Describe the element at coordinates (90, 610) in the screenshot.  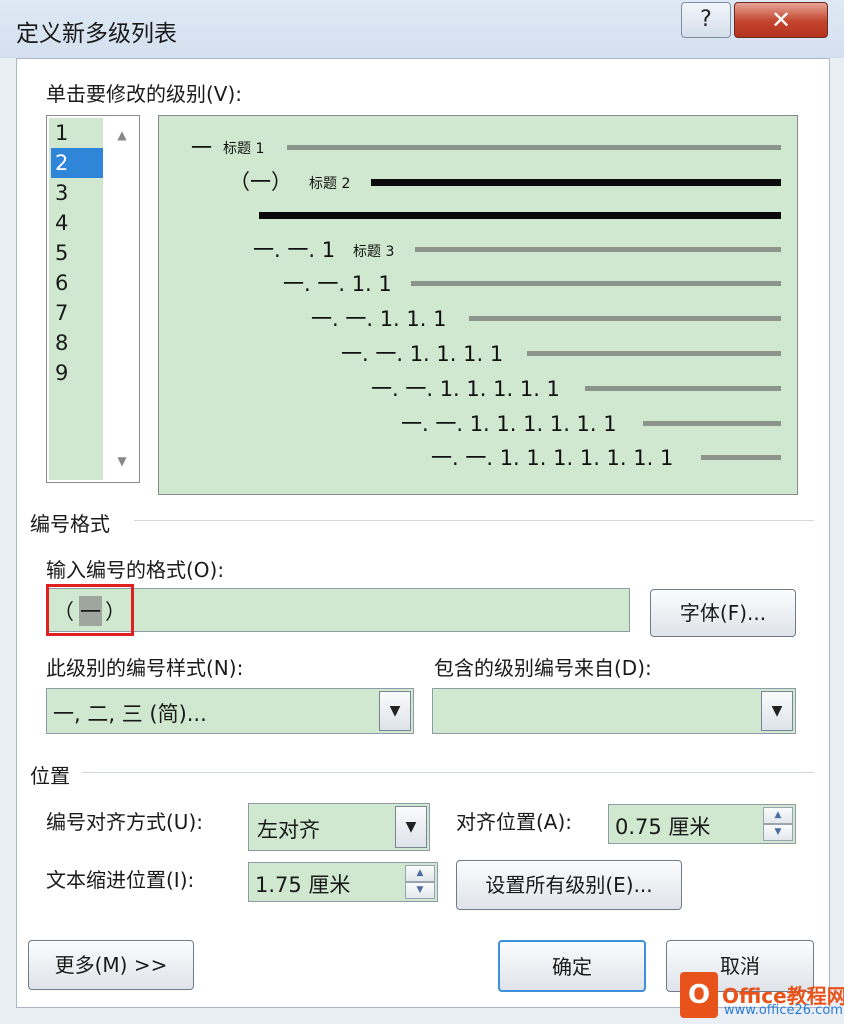
I see `highlight-box` at that location.